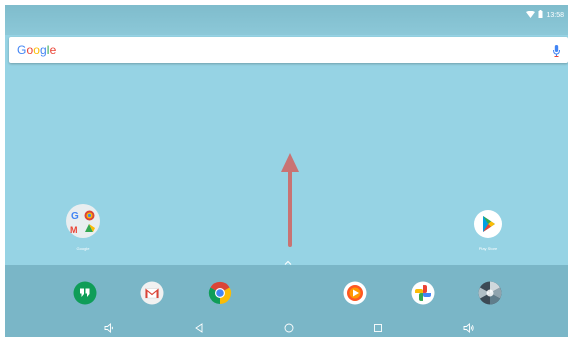  I want to click on google-logo-letter: o, so click(36, 50).